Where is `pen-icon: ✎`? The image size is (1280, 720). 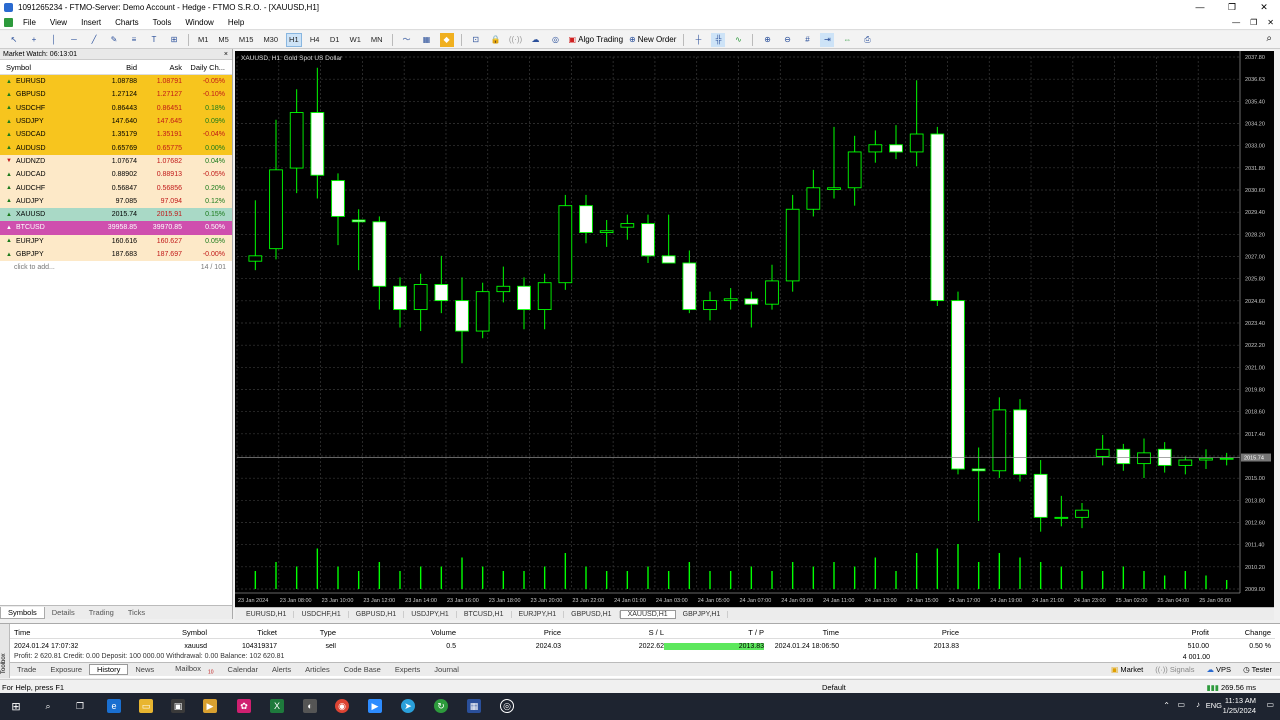 pen-icon: ✎ is located at coordinates (114, 40).